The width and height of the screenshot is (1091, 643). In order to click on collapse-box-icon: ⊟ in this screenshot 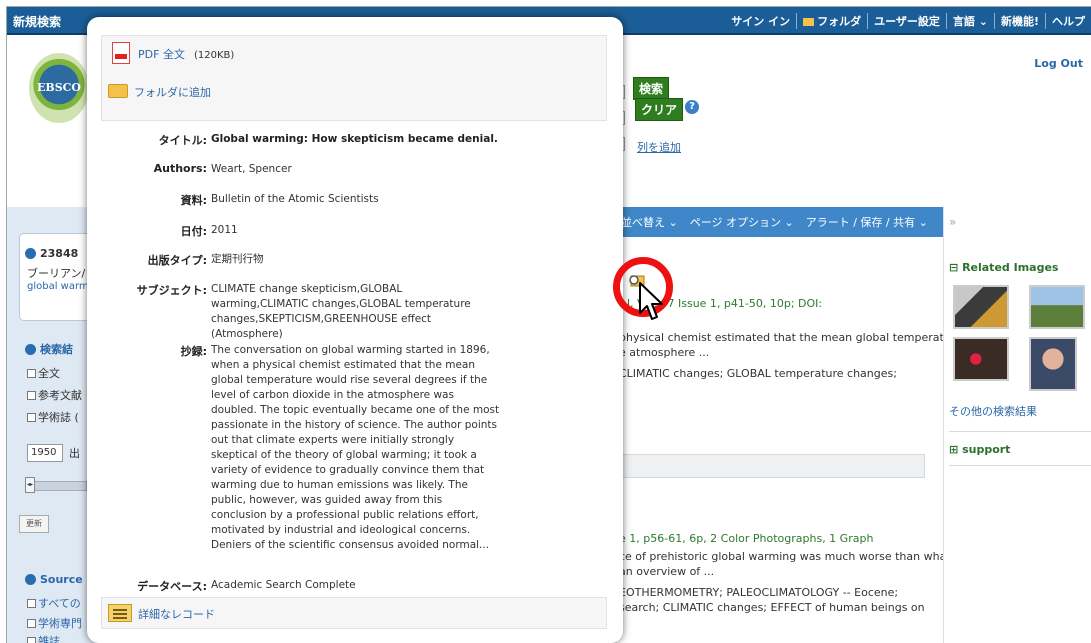, I will do `click(954, 267)`.